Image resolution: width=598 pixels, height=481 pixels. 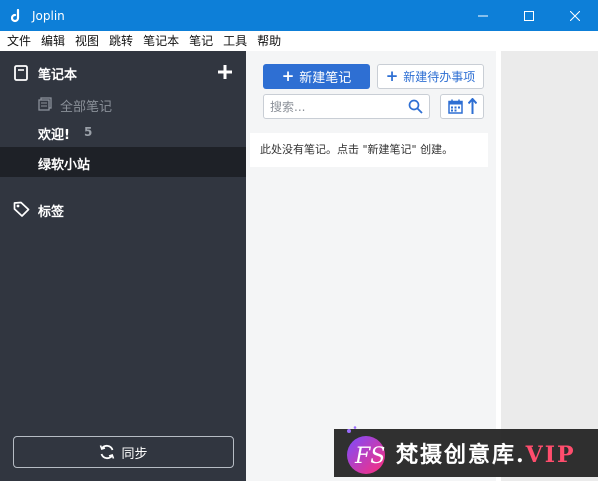 What do you see at coordinates (19, 41) in the screenshot?
I see `menu-file: 文件` at bounding box center [19, 41].